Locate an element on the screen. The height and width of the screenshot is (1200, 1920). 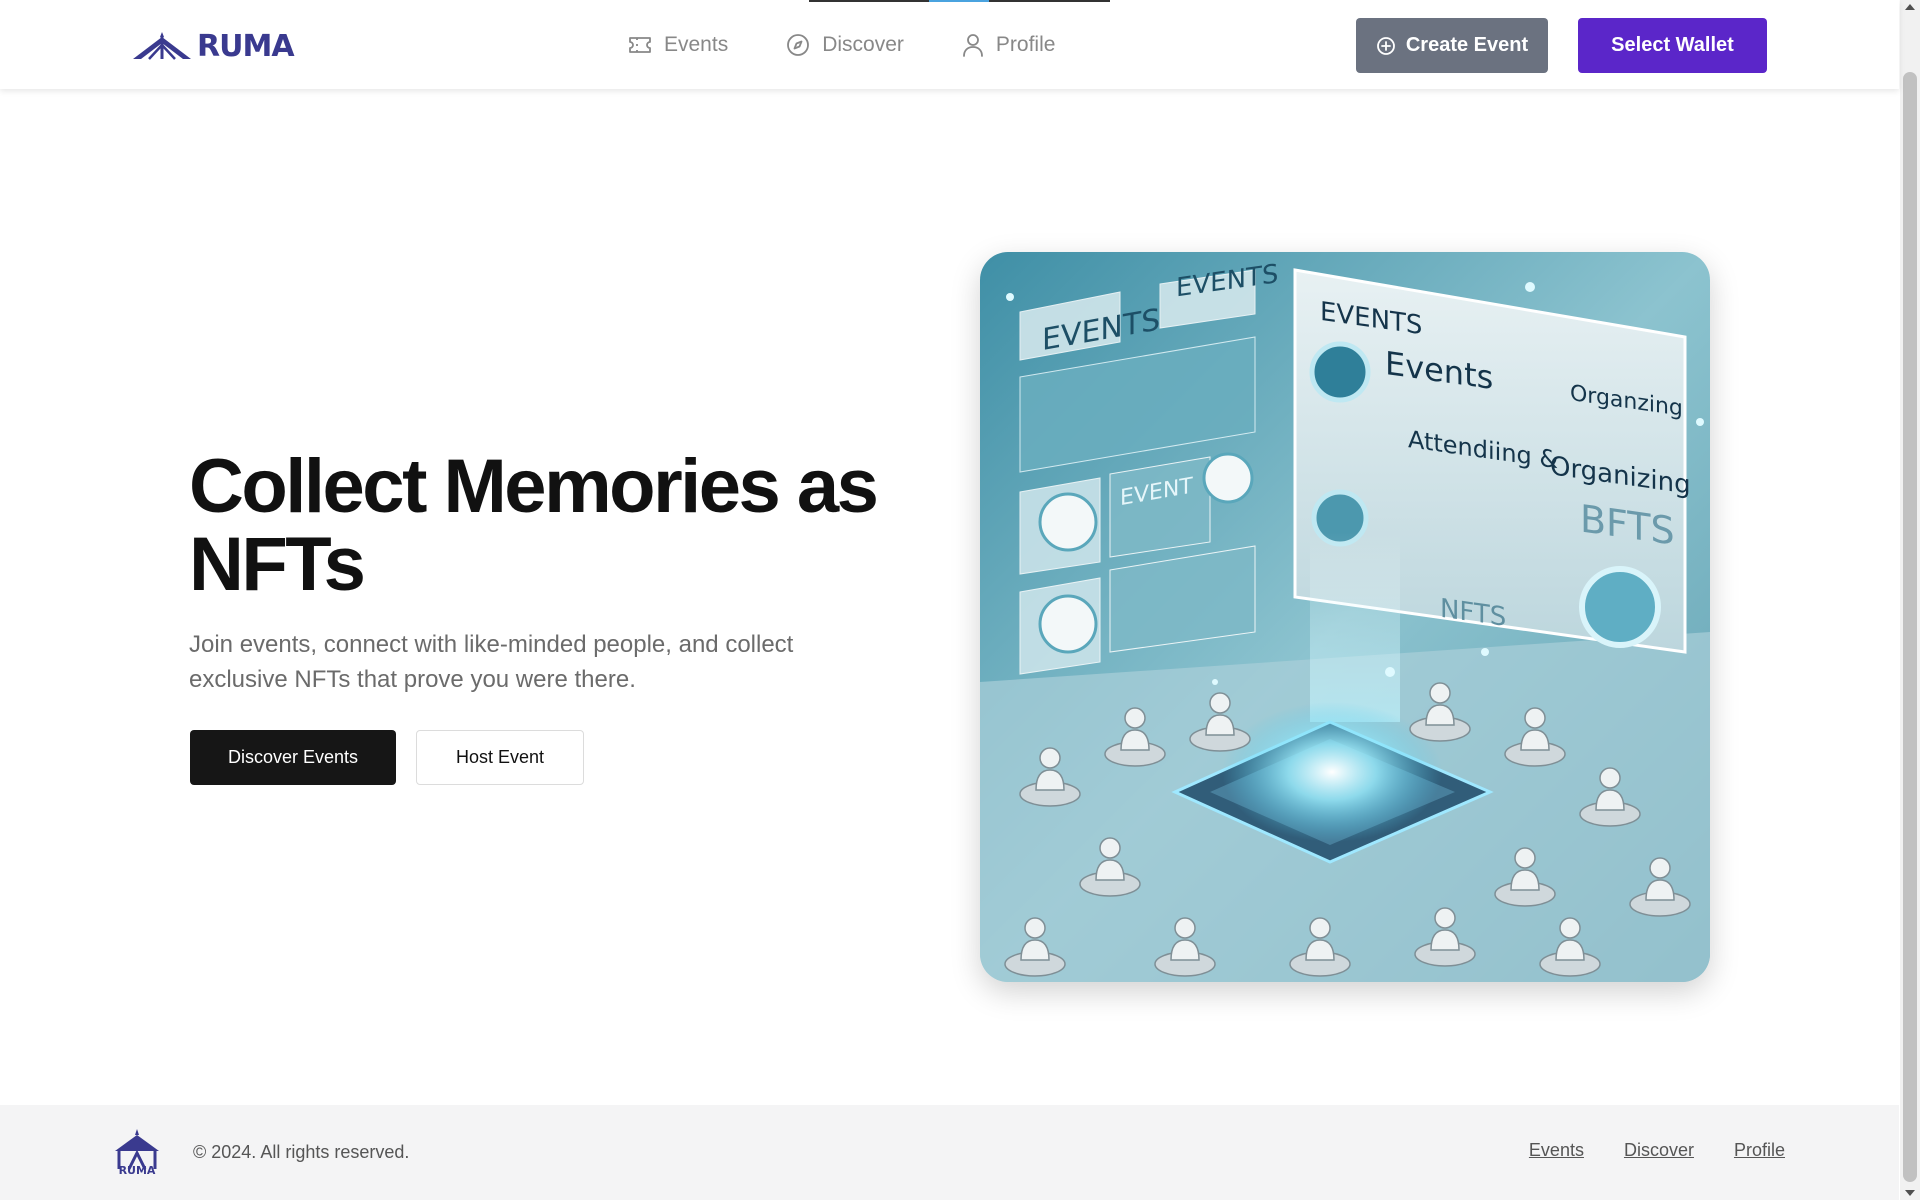
ticket-icon is located at coordinates (640, 45).